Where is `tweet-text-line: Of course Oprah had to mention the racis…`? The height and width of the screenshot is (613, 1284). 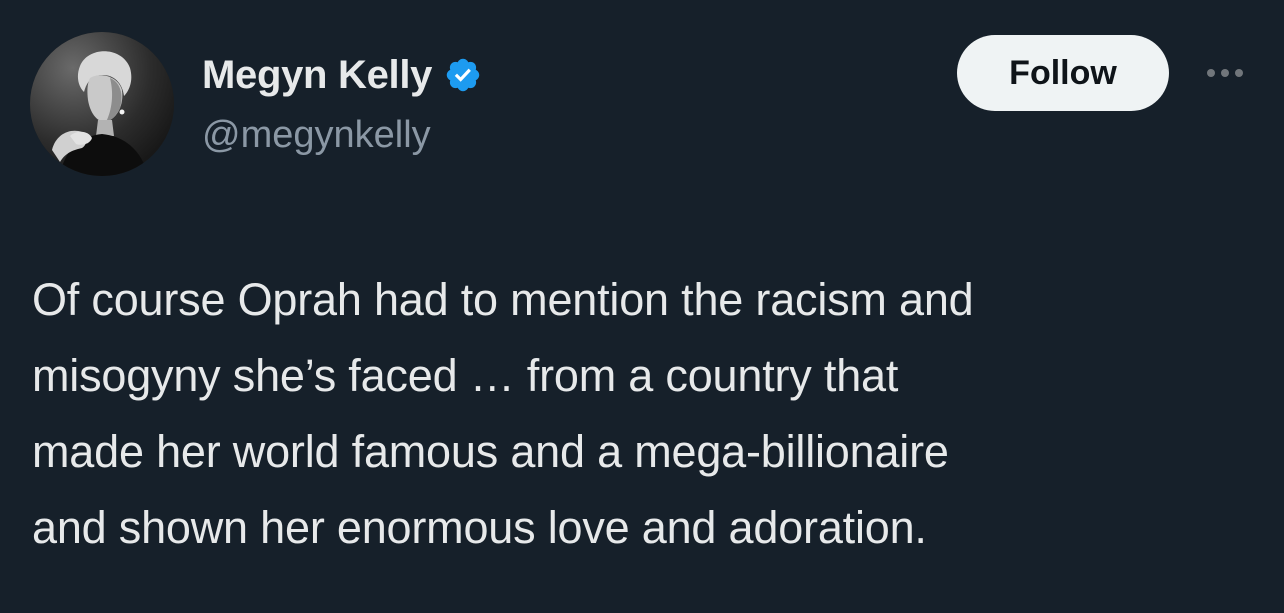 tweet-text-line: Of course Oprah had to mention the racis… is located at coordinates (503, 299).